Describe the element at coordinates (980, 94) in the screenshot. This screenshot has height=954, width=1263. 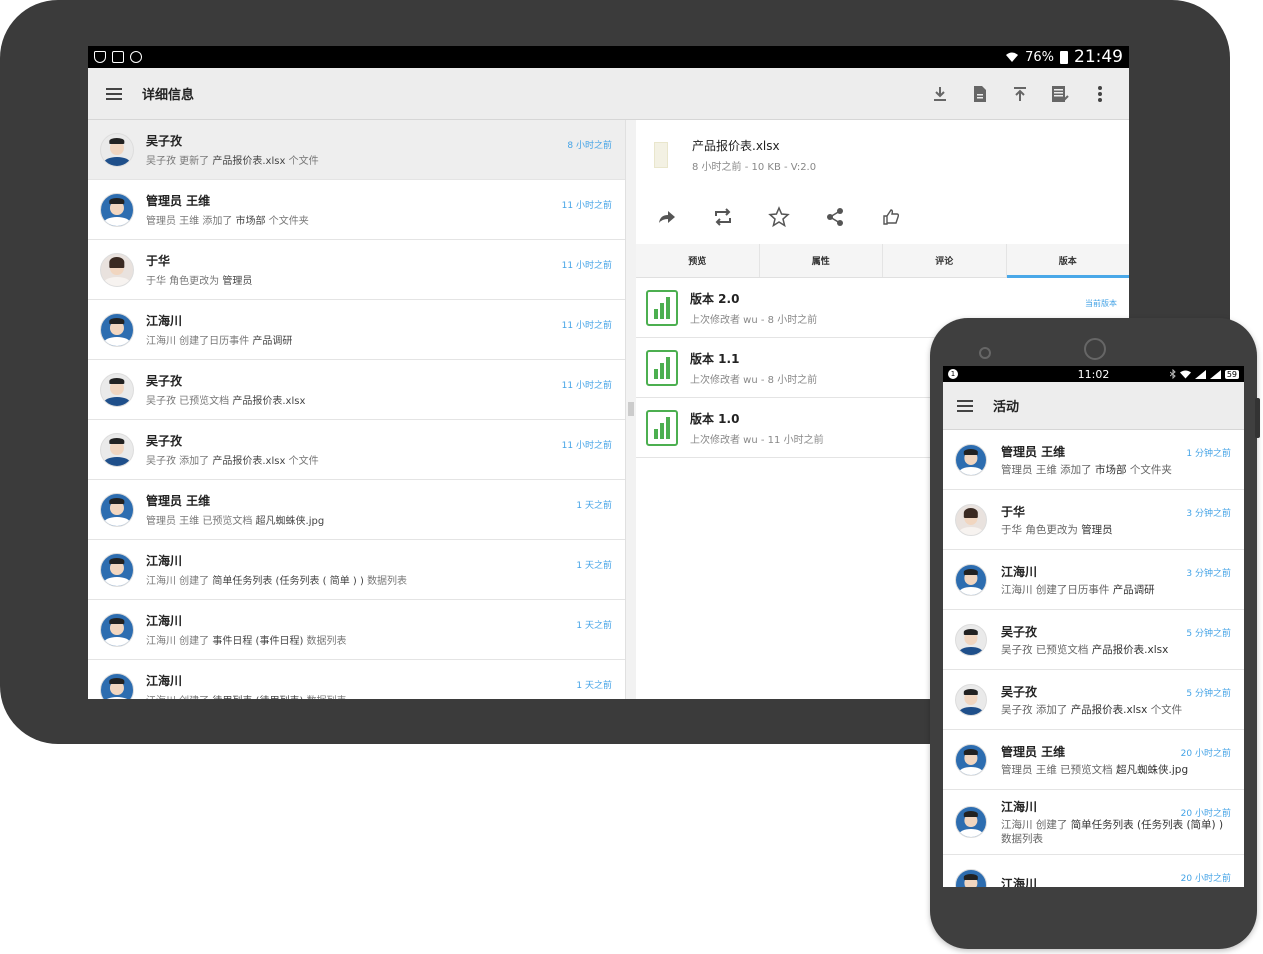
I see `document-icon` at that location.